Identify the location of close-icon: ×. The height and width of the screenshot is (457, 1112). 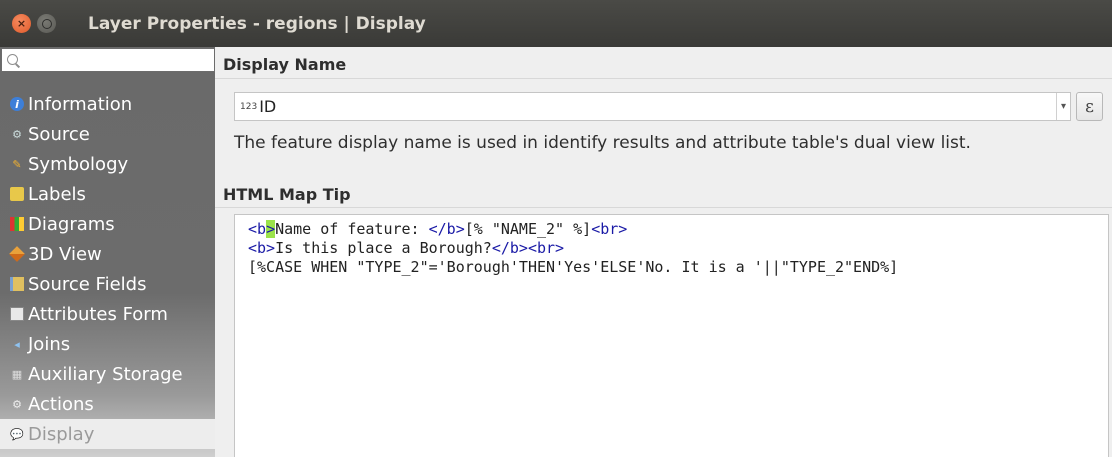
(21, 23).